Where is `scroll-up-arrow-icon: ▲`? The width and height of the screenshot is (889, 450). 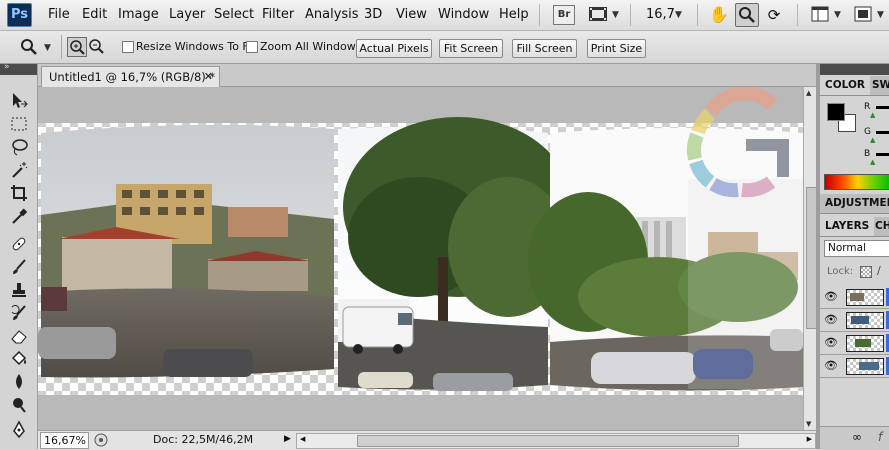
scroll-up-arrow-icon: ▲ is located at coordinates (808, 93).